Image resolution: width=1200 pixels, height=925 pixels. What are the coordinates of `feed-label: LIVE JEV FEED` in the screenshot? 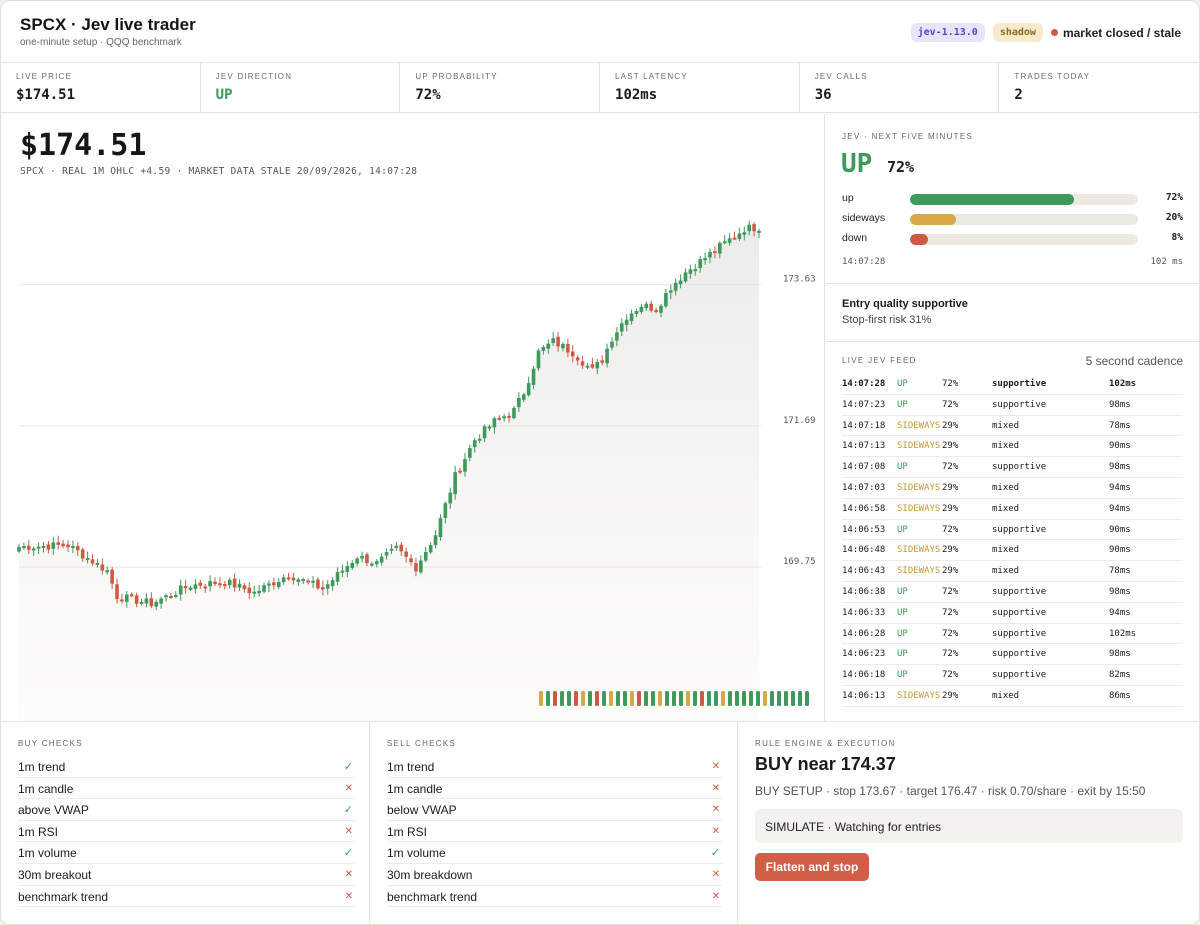 It's located at (879, 360).